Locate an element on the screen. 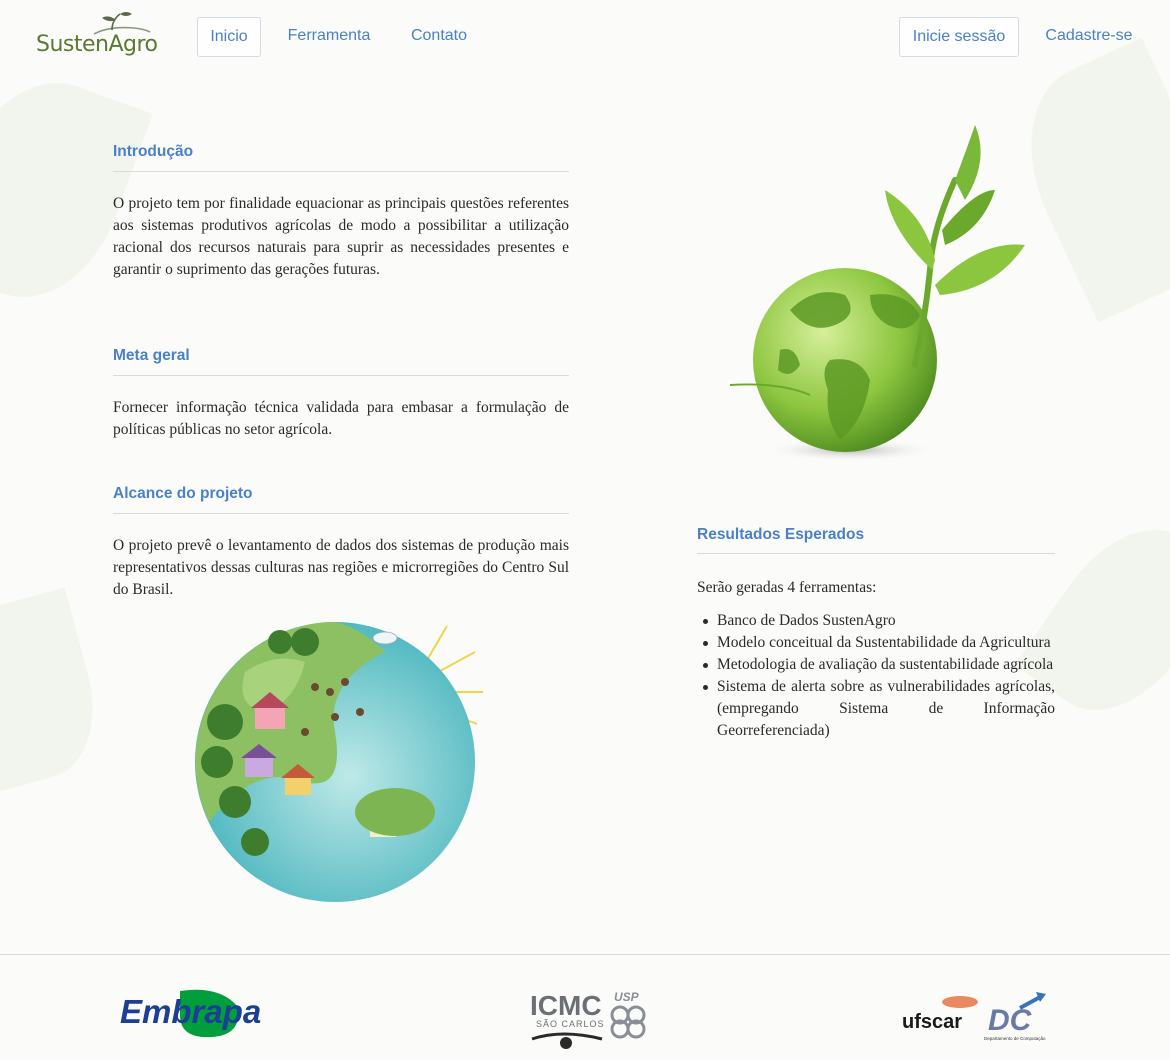 This screenshot has width=1170, height=1060. brand-name: SustenAgro is located at coordinates (97, 44).